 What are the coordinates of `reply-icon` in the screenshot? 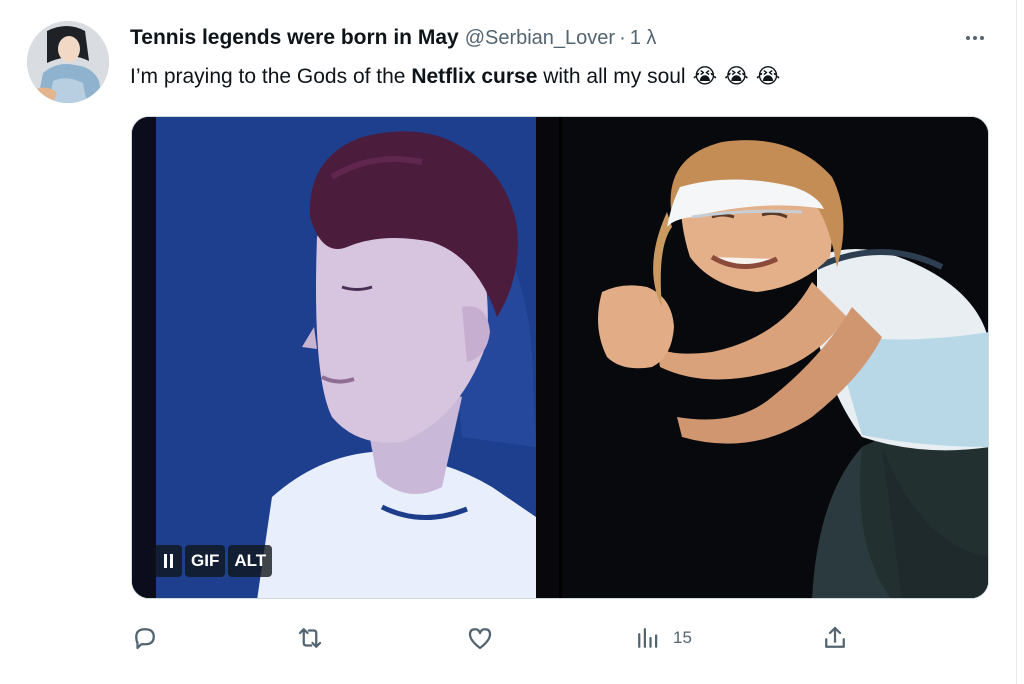 It's located at (145, 639).